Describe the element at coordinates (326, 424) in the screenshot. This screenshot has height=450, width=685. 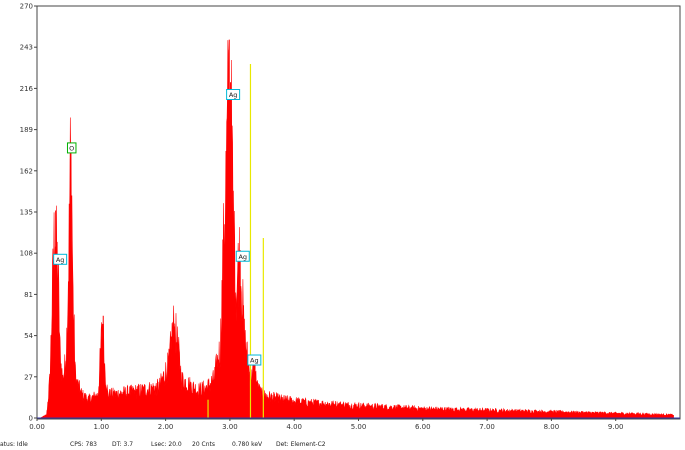
I see `x-axis-ticks: 0.00 1.00 2.00 3.00 4.00 5.00 6.00 7.00 8.00 9.00` at that location.